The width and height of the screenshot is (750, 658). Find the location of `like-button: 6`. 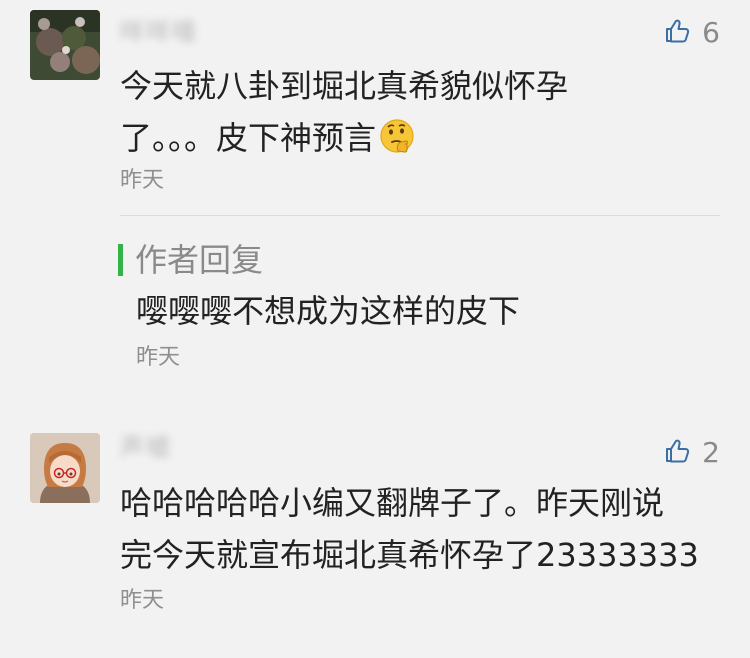

like-button: 6 is located at coordinates (692, 33).